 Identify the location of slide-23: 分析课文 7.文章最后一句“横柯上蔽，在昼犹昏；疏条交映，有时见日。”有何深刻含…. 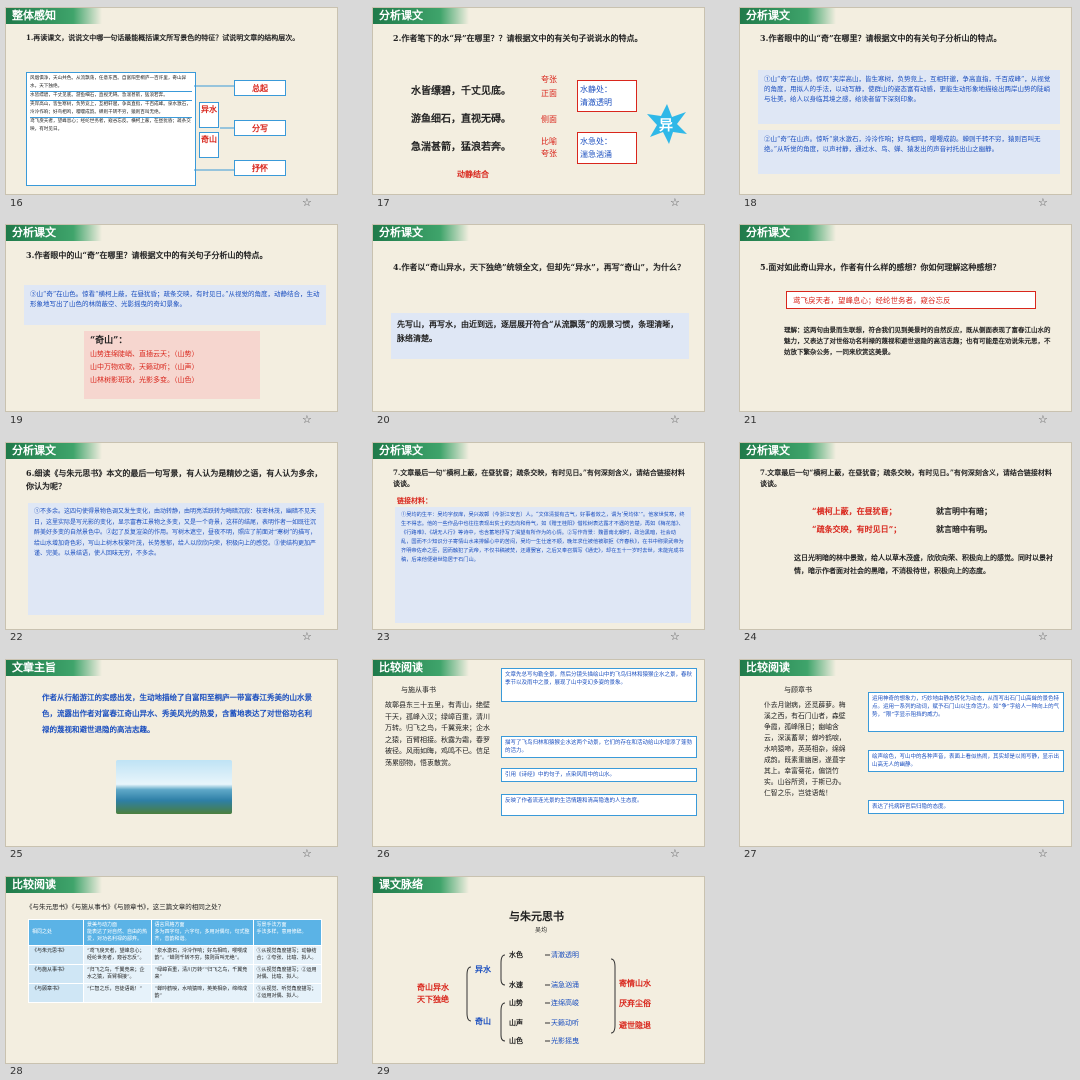
(538, 536).